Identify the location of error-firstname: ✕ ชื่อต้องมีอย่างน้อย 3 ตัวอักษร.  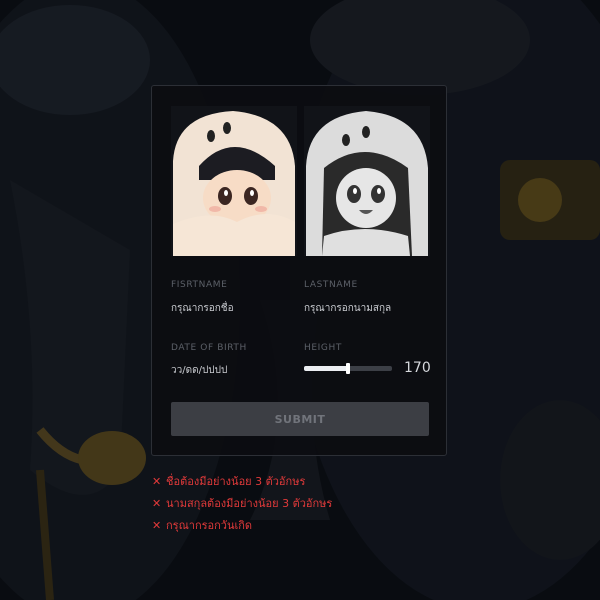
(242, 481).